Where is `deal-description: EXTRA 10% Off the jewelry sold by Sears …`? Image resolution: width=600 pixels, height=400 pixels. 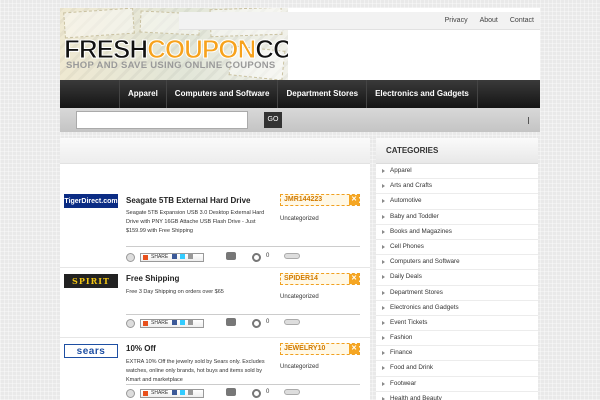
deal-description: EXTRA 10% Off the jewelry sold by Sears … is located at coordinates (195, 371).